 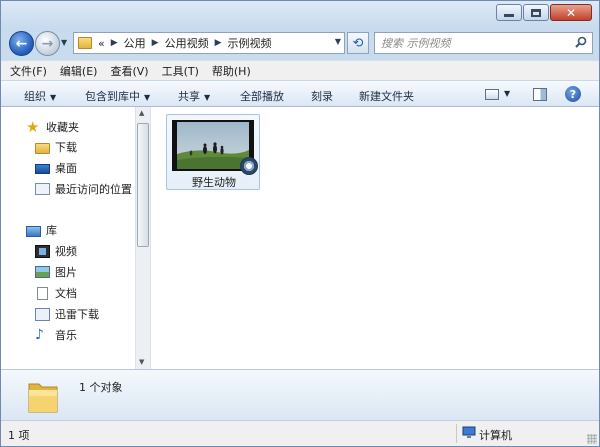 I want to click on wildlife-thumbnail-image, so click(x=213, y=145).